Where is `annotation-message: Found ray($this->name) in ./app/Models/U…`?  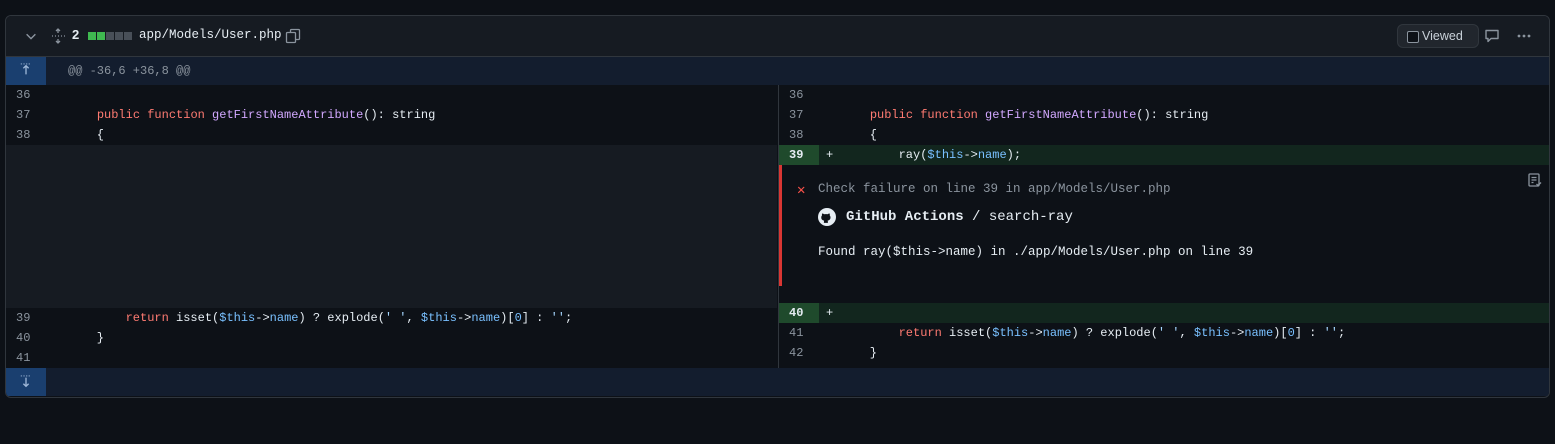 annotation-message: Found ray($this->name) in ./app/Models/U… is located at coordinates (1036, 252).